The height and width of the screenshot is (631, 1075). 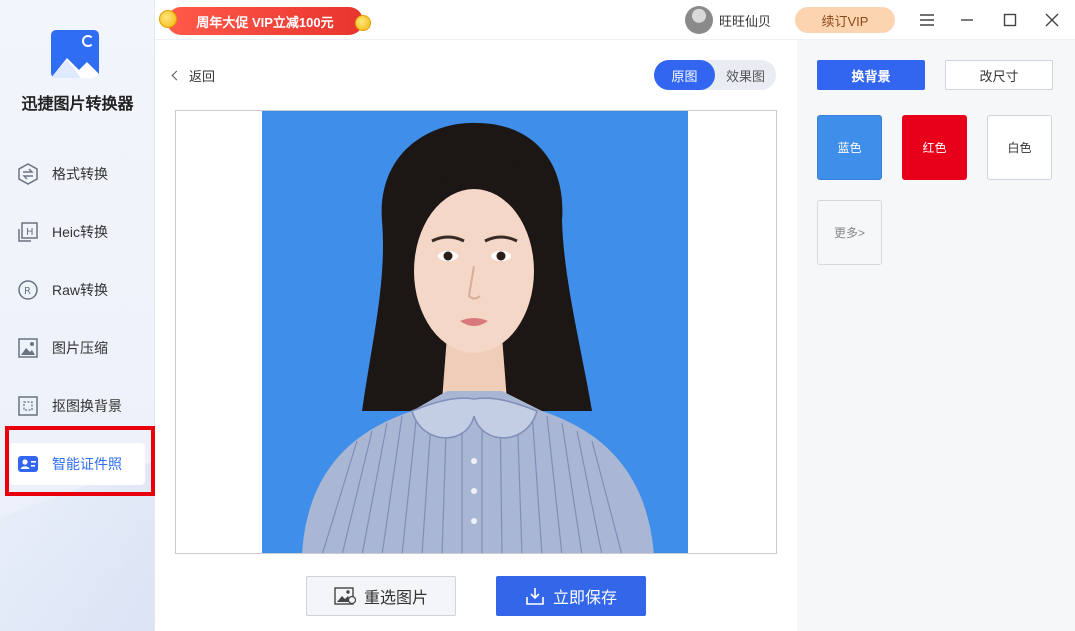 I want to click on sidebar-item-label: 格式转换, so click(x=80, y=174).